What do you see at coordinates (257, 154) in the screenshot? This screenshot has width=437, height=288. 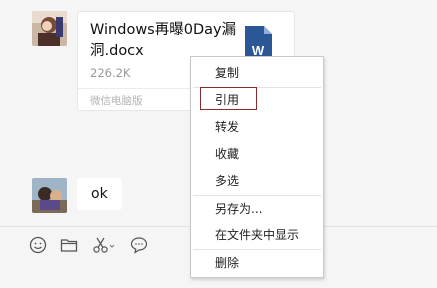 I see `menu-item-favorite: 收藏` at bounding box center [257, 154].